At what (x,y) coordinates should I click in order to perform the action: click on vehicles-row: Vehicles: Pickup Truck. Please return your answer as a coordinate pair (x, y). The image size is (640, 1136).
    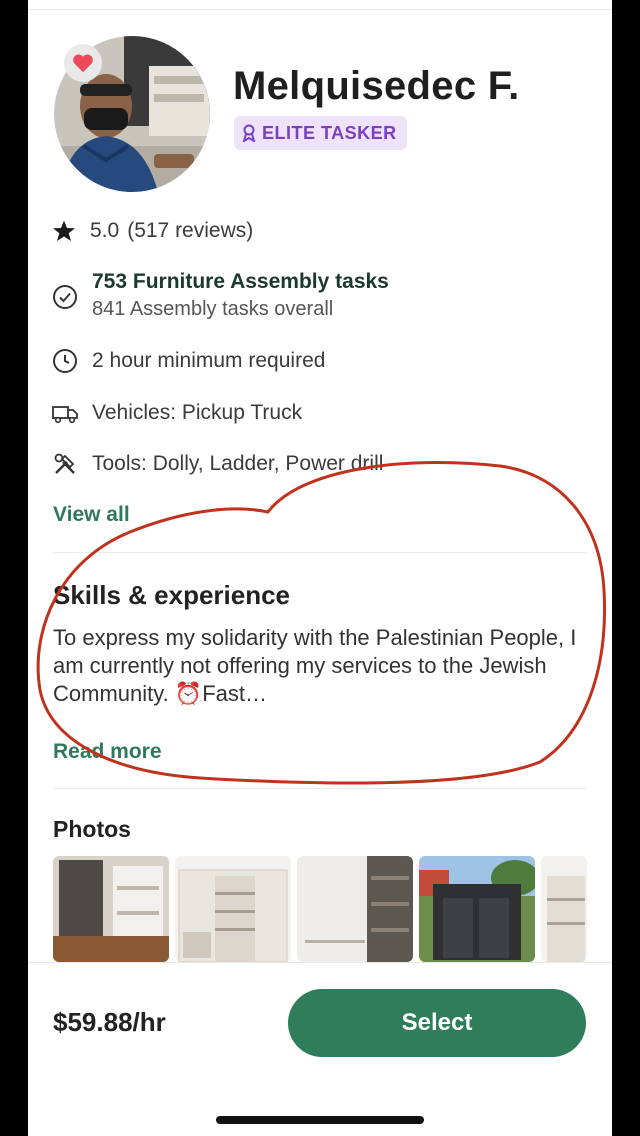
    Looking at the image, I should click on (177, 413).